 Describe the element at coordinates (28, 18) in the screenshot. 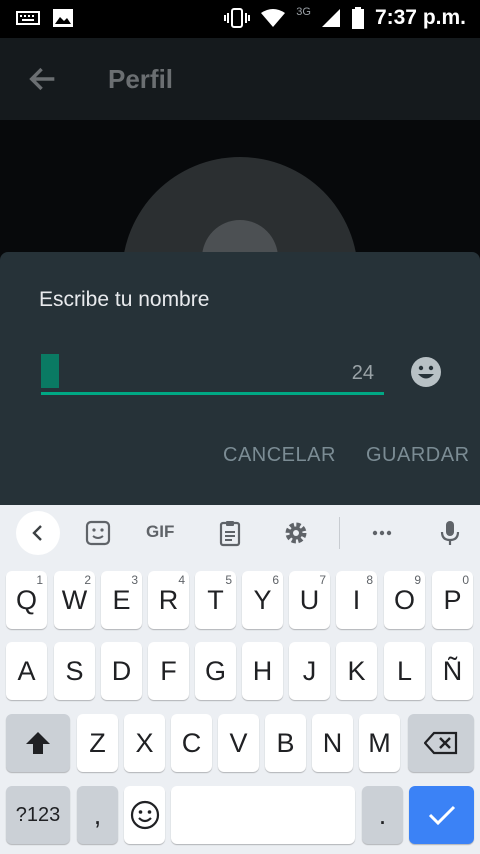

I see `keyboard-icon` at that location.